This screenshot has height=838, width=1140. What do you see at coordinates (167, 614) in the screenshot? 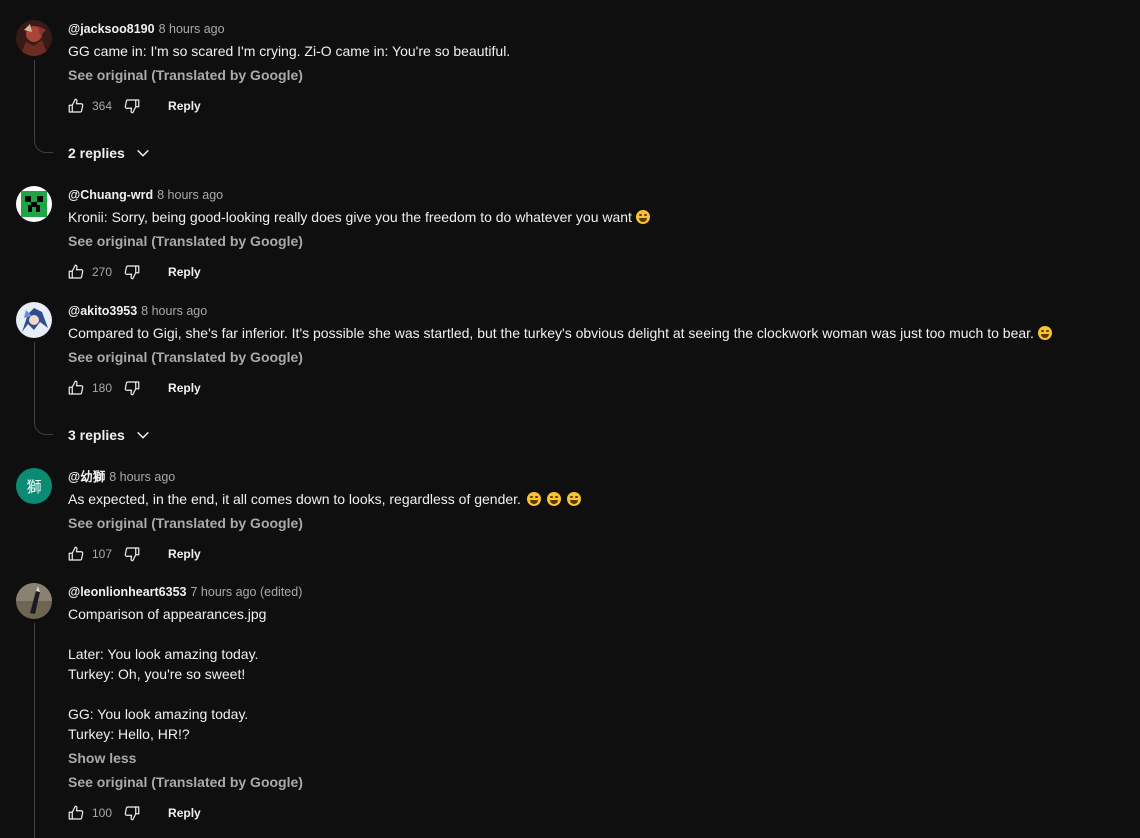
I see `comment-text-line: Comparison of appearances.jpg` at bounding box center [167, 614].